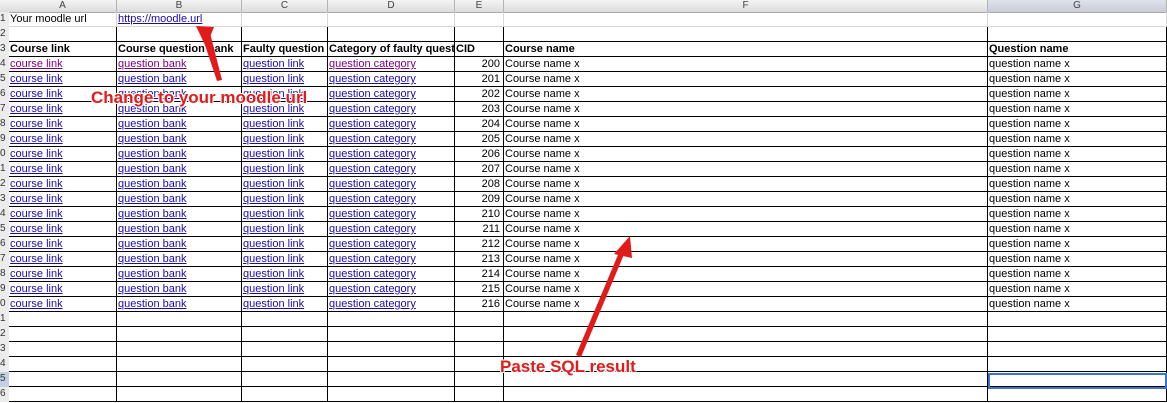 The image size is (1167, 403). Describe the element at coordinates (4, 289) in the screenshot. I see `row-number: 9` at that location.